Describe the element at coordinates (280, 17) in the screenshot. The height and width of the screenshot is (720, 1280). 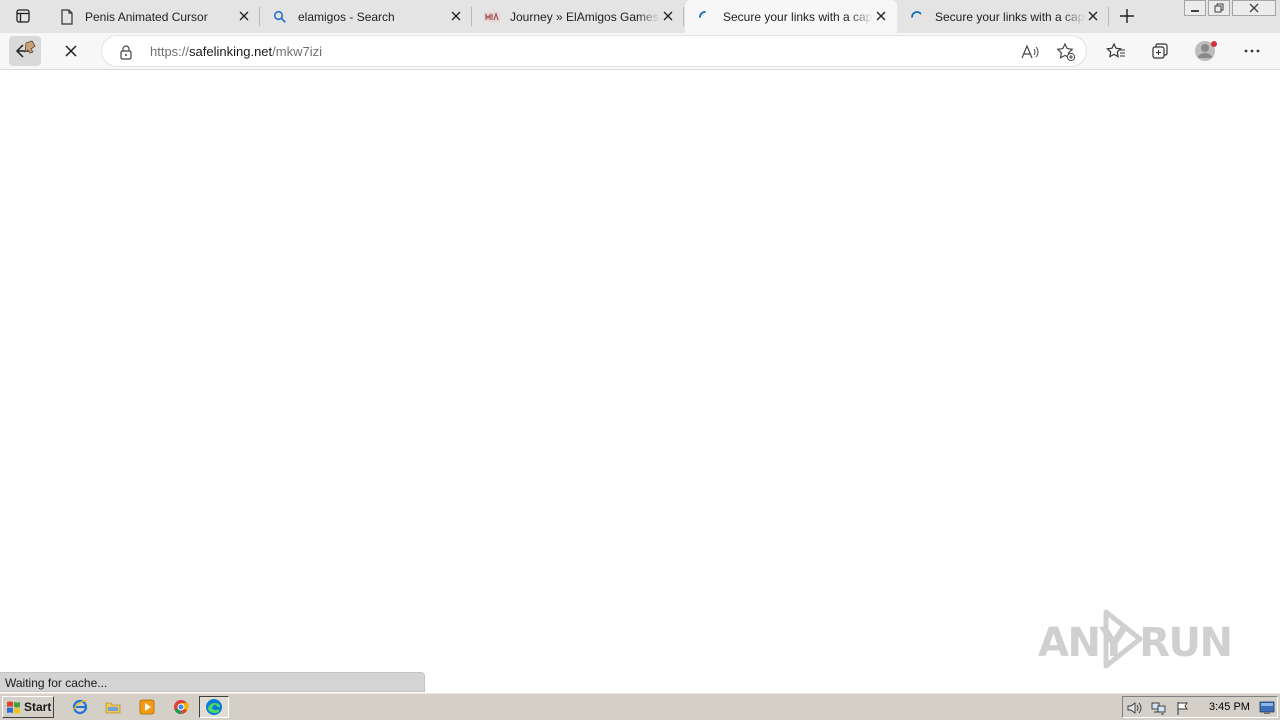
I see `search-icon` at that location.